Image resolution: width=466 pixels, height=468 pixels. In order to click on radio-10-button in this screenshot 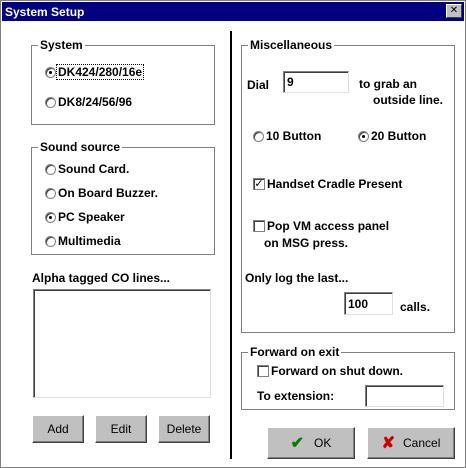, I will do `click(258, 136)`.